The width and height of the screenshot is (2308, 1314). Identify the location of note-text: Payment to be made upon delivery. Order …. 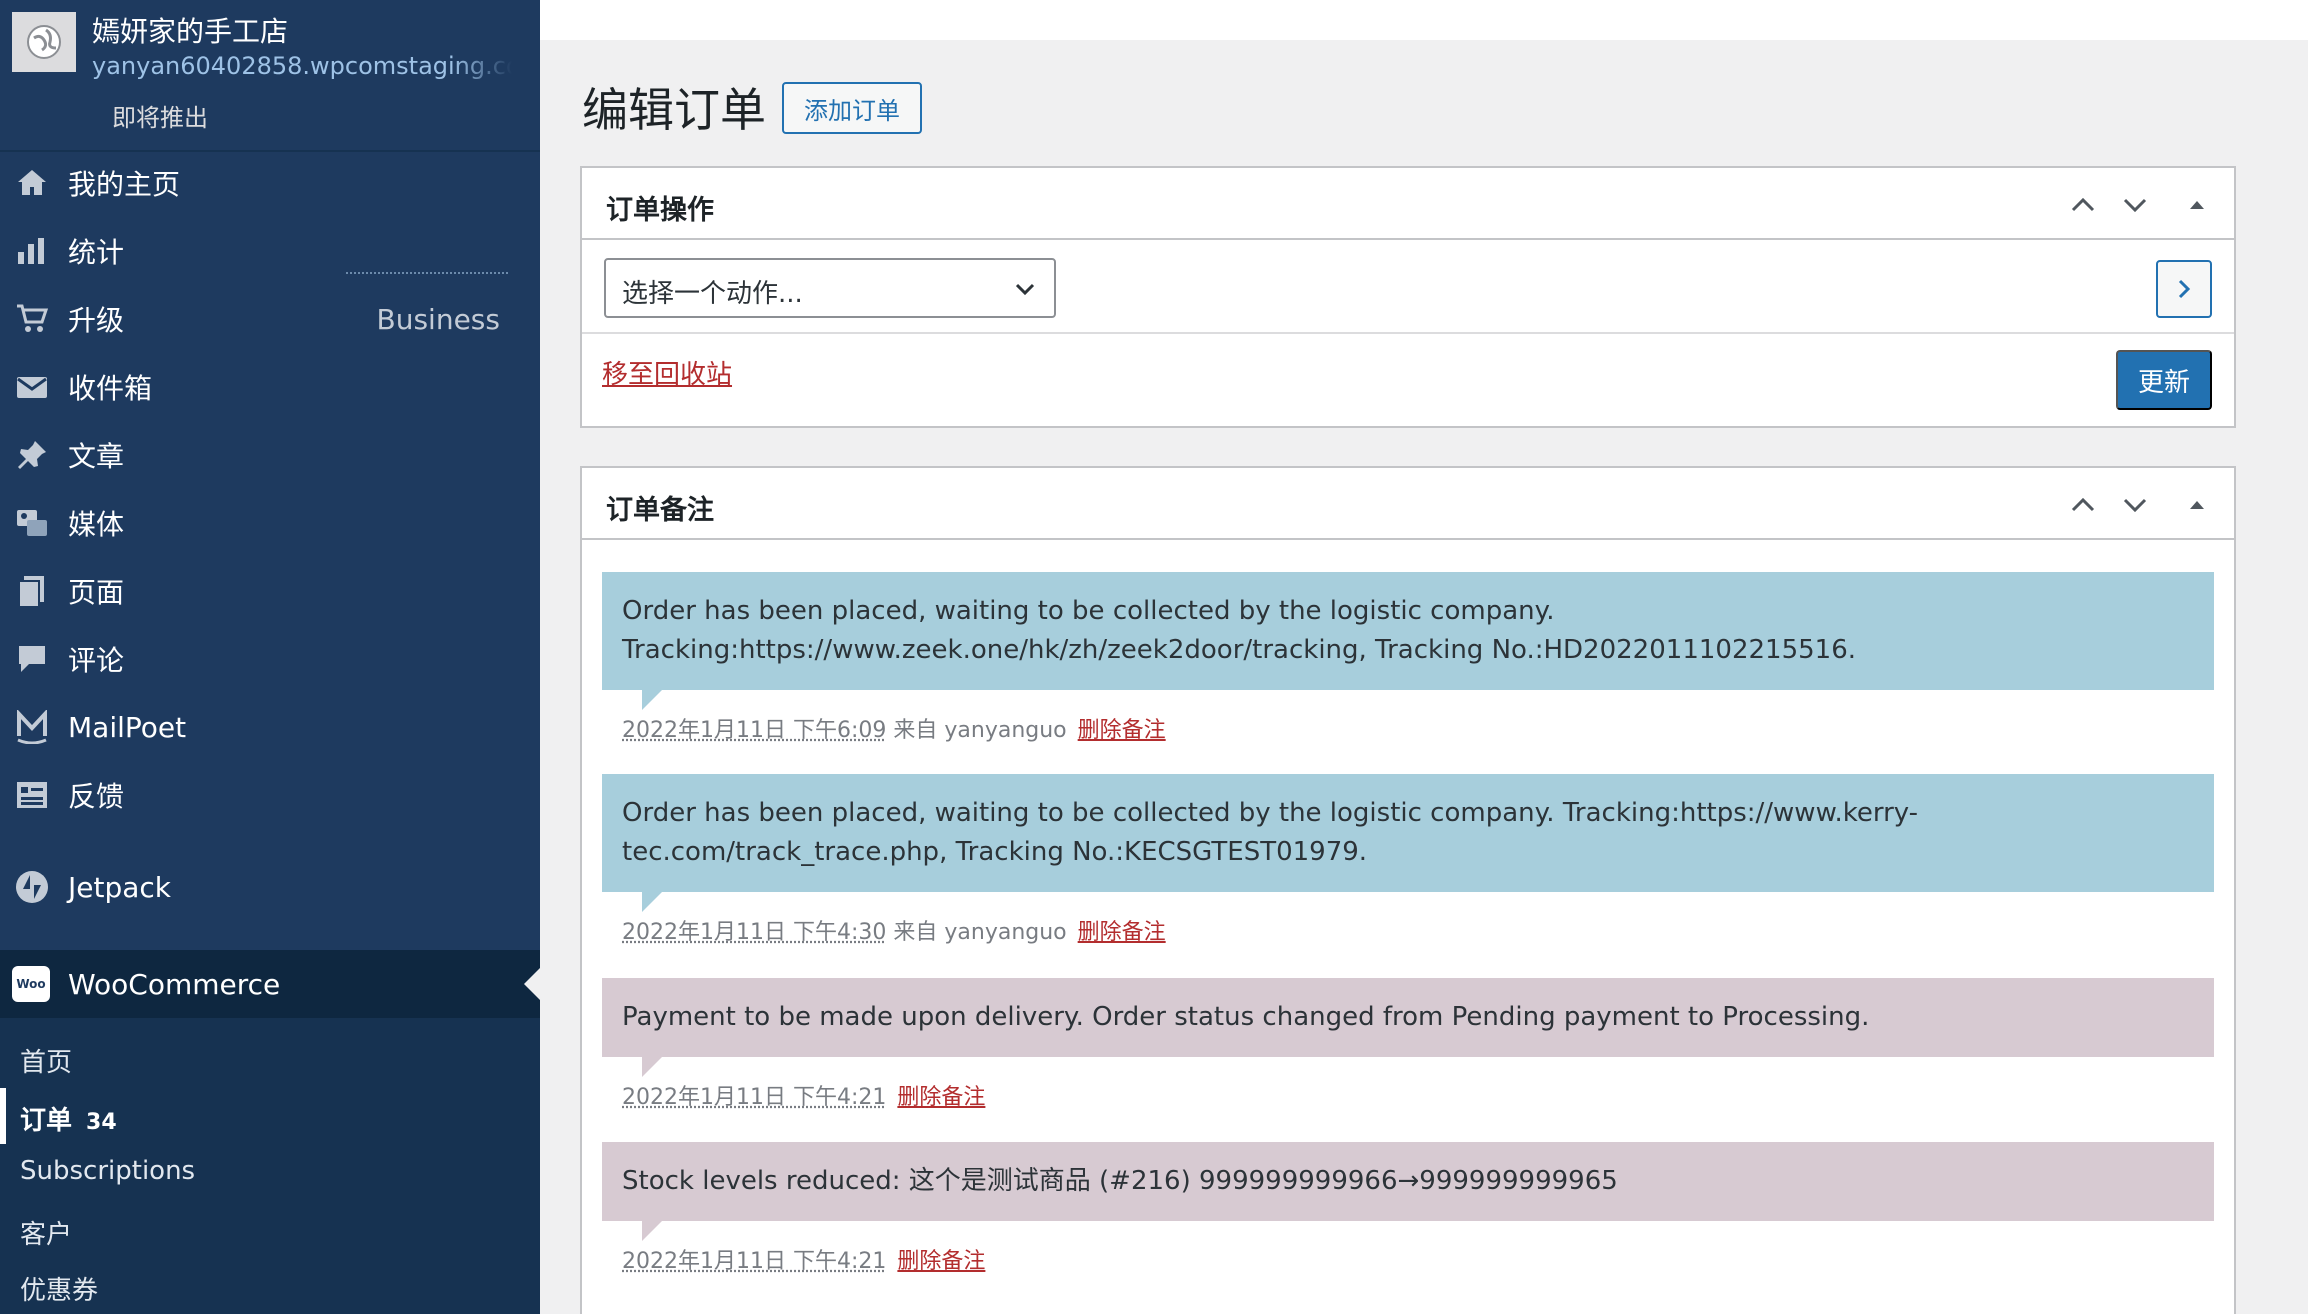
(1246, 1017).